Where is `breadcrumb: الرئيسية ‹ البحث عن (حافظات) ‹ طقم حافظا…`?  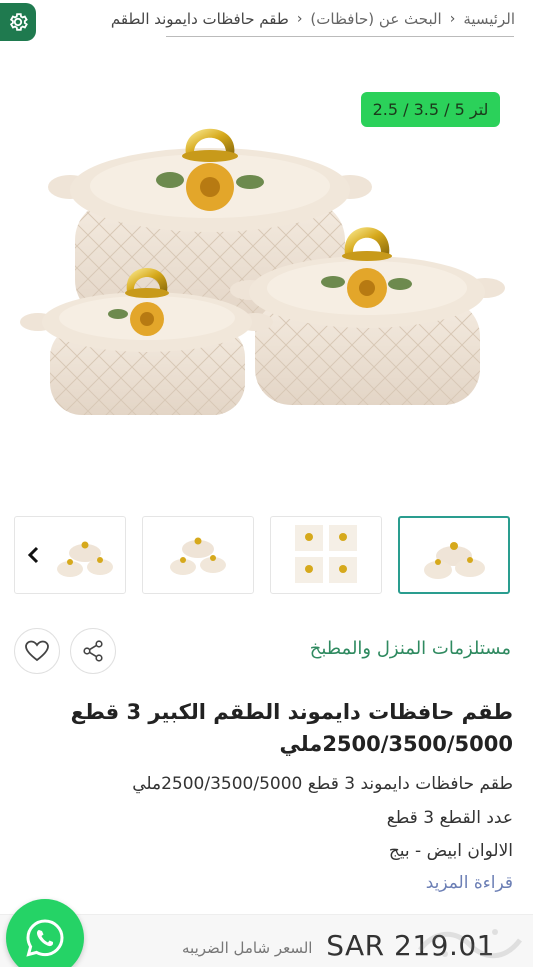
breadcrumb: الرئيسية ‹ البحث عن (حافظات) ‹ طقم حافظا… is located at coordinates (313, 19).